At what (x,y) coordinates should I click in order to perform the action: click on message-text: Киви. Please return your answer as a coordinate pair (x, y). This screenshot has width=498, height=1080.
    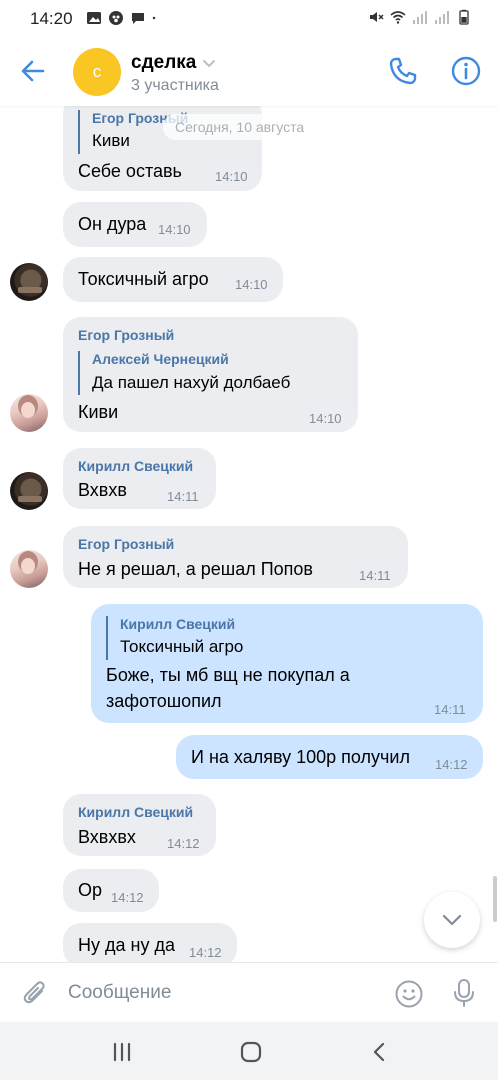
    Looking at the image, I should click on (98, 412).